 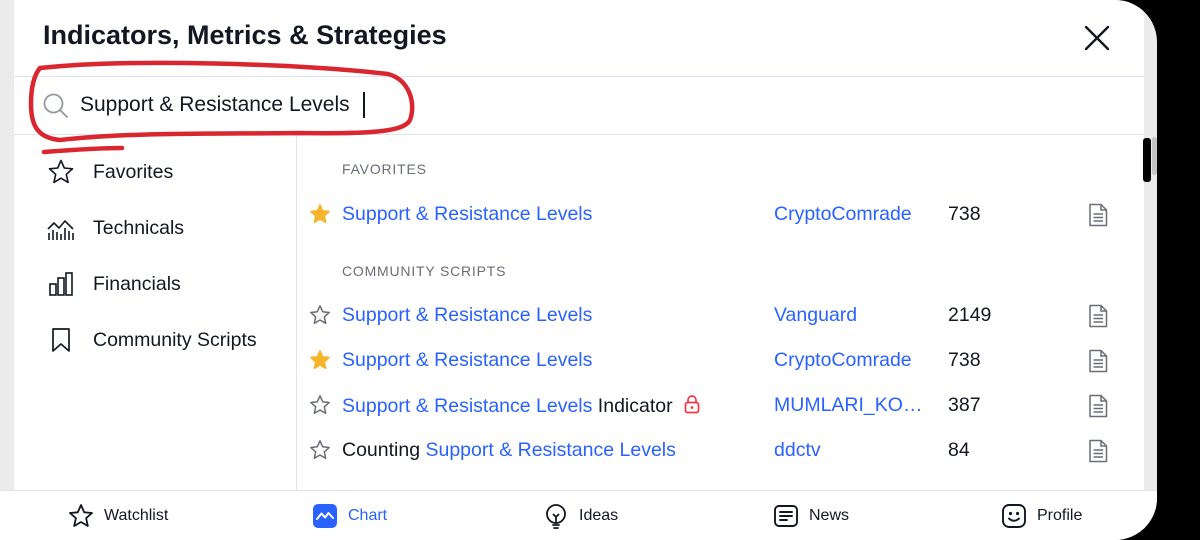 I want to click on technicals-icon, so click(x=61, y=228).